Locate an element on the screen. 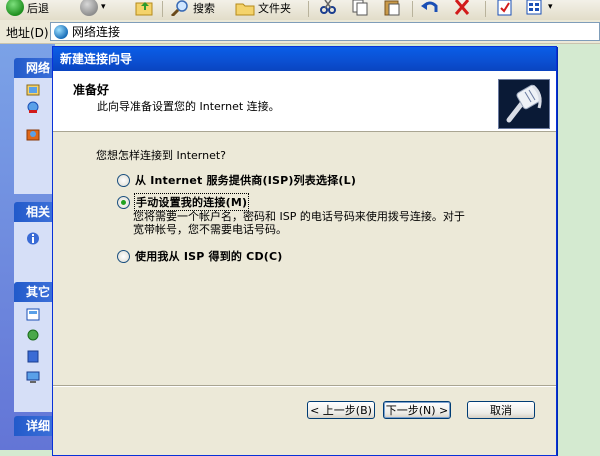 This screenshot has height=456, width=600. paste-icon is located at coordinates (392, 8).